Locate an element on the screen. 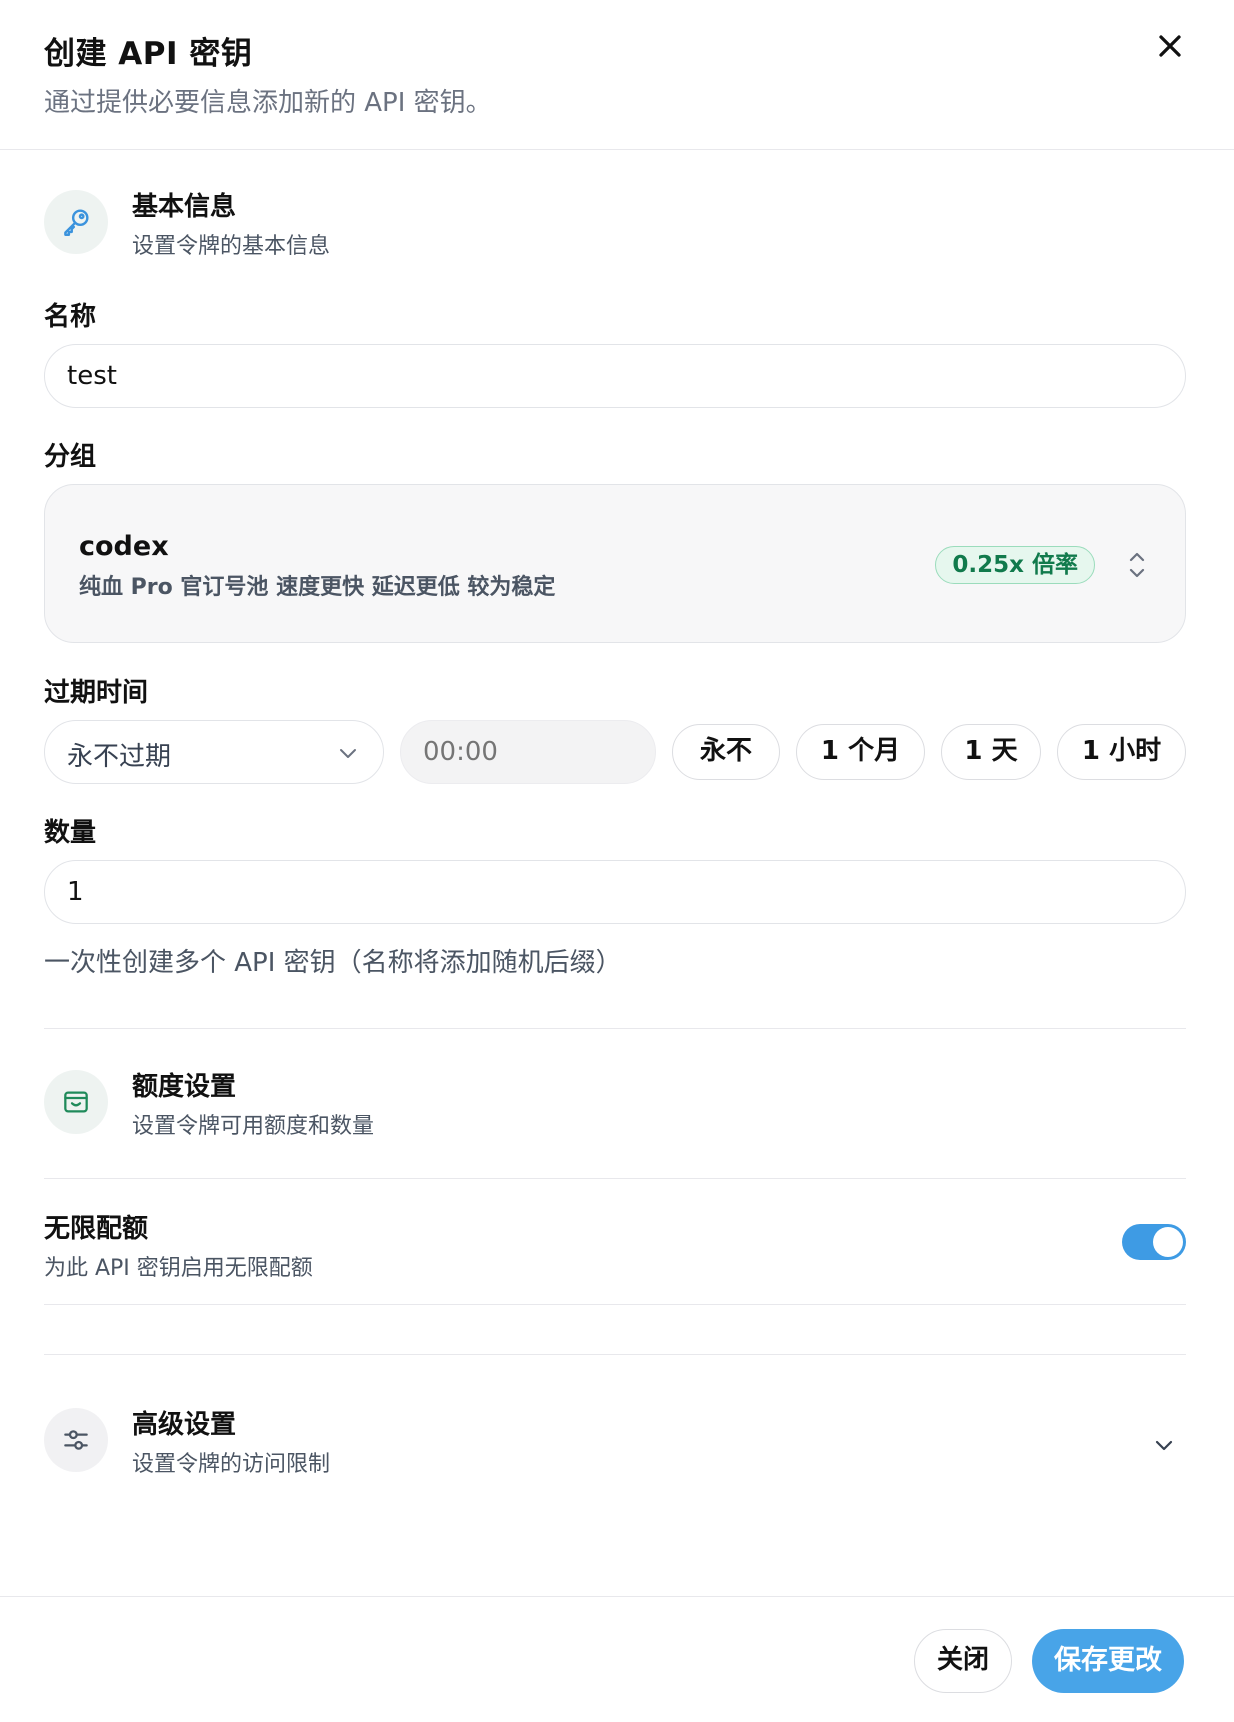 The height and width of the screenshot is (1722, 1234). group-name: codex is located at coordinates (124, 546).